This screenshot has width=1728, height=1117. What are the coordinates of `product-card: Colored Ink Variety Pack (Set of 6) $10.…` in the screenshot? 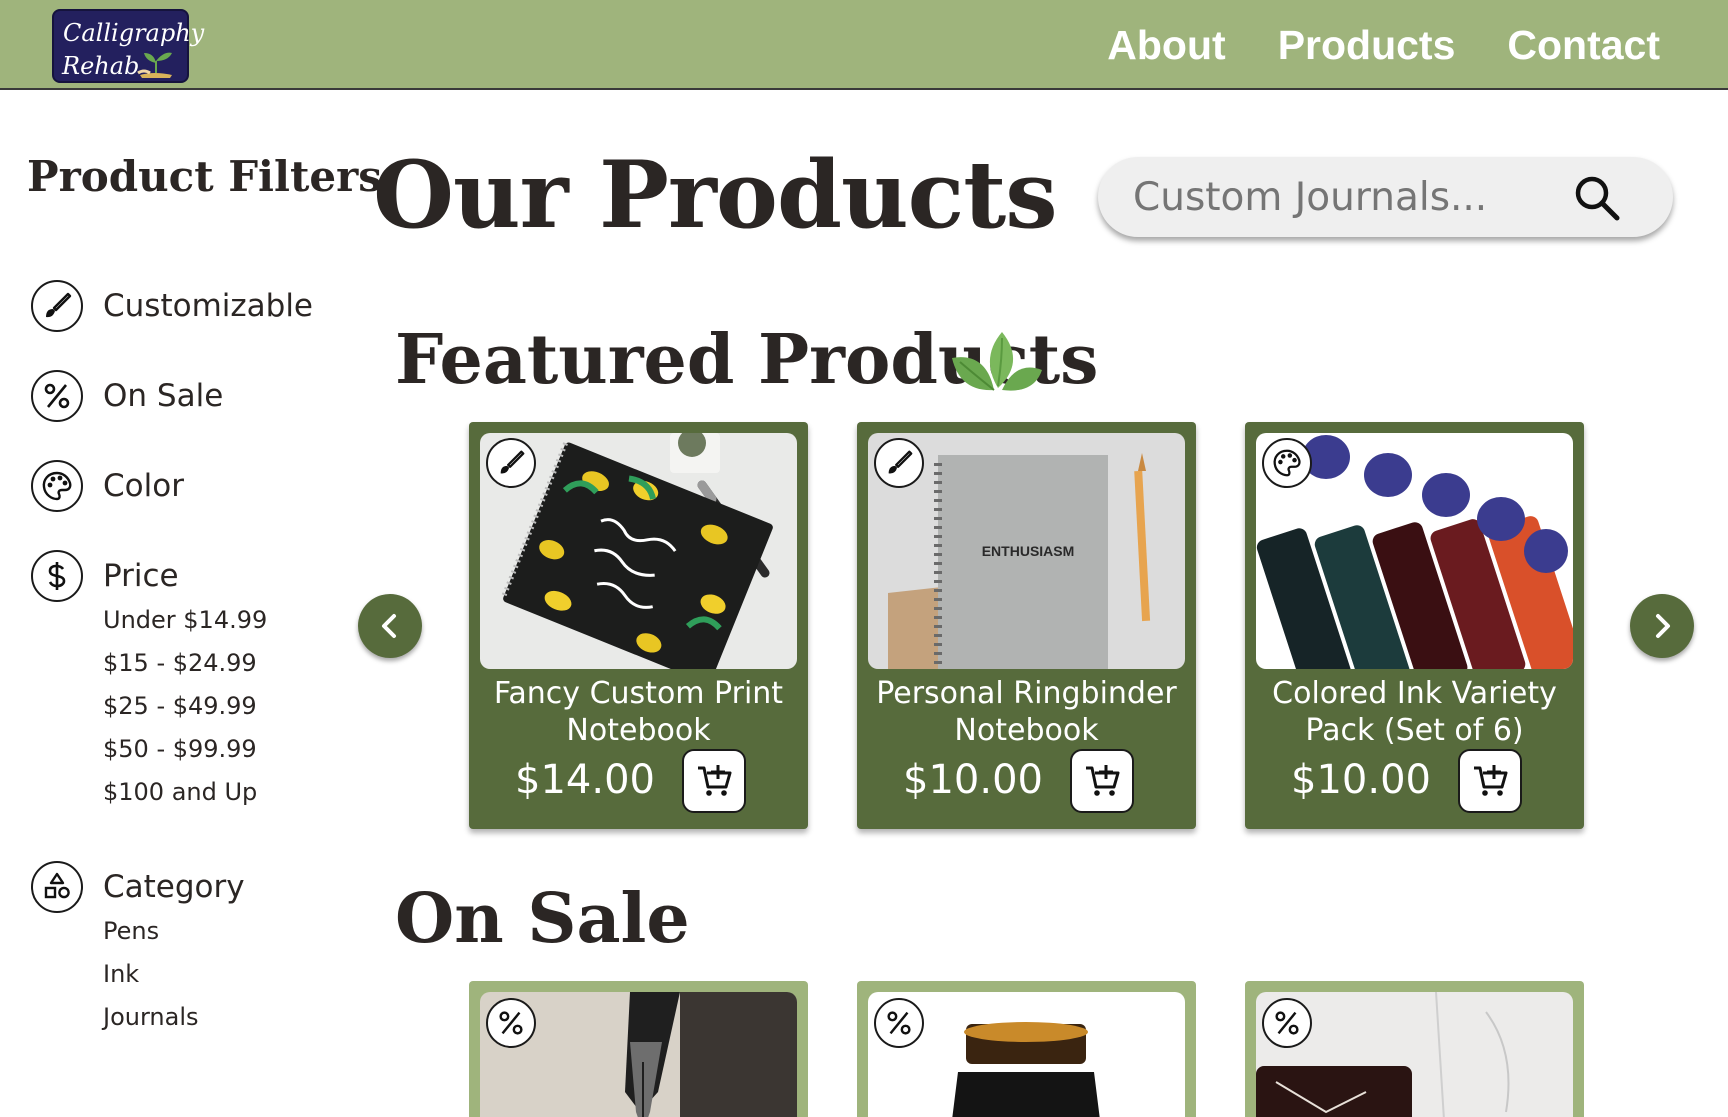 It's located at (1414, 625).